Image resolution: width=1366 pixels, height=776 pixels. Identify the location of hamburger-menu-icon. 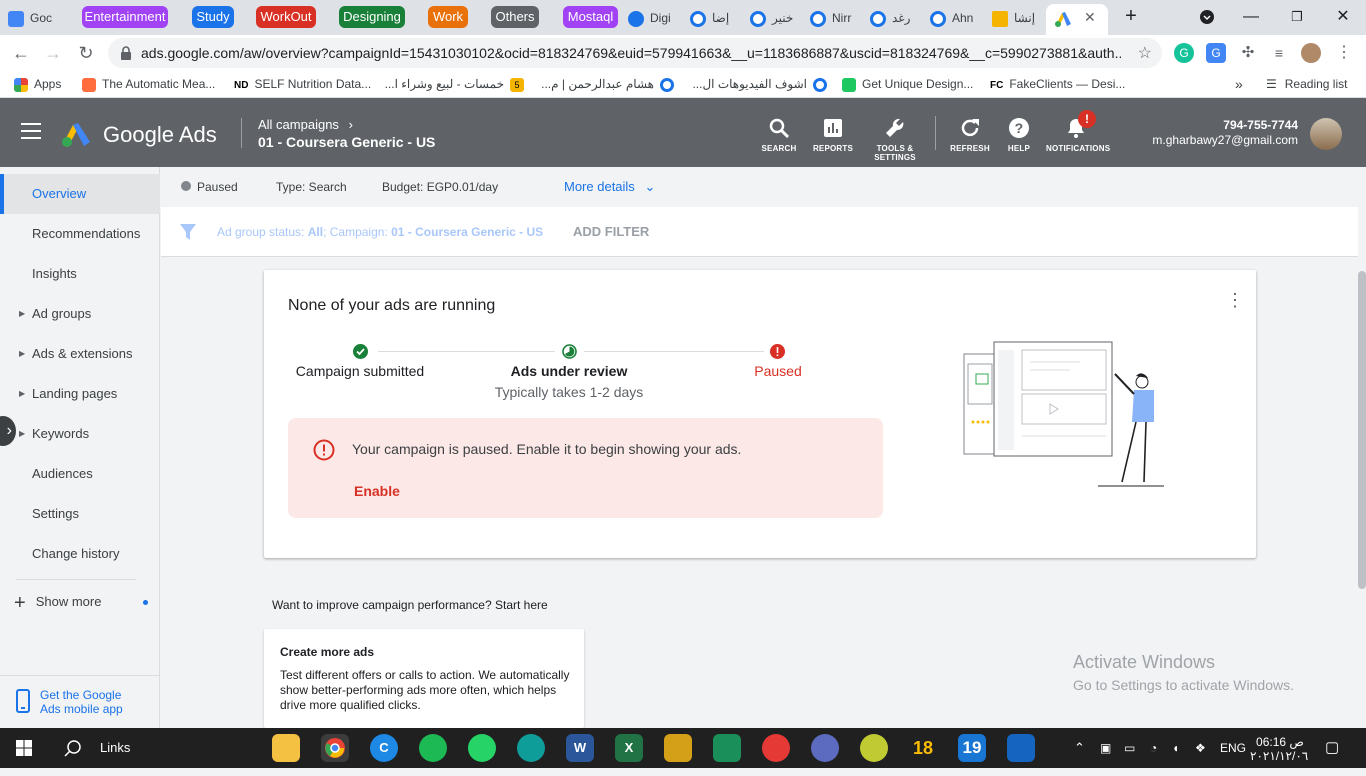
(31, 132).